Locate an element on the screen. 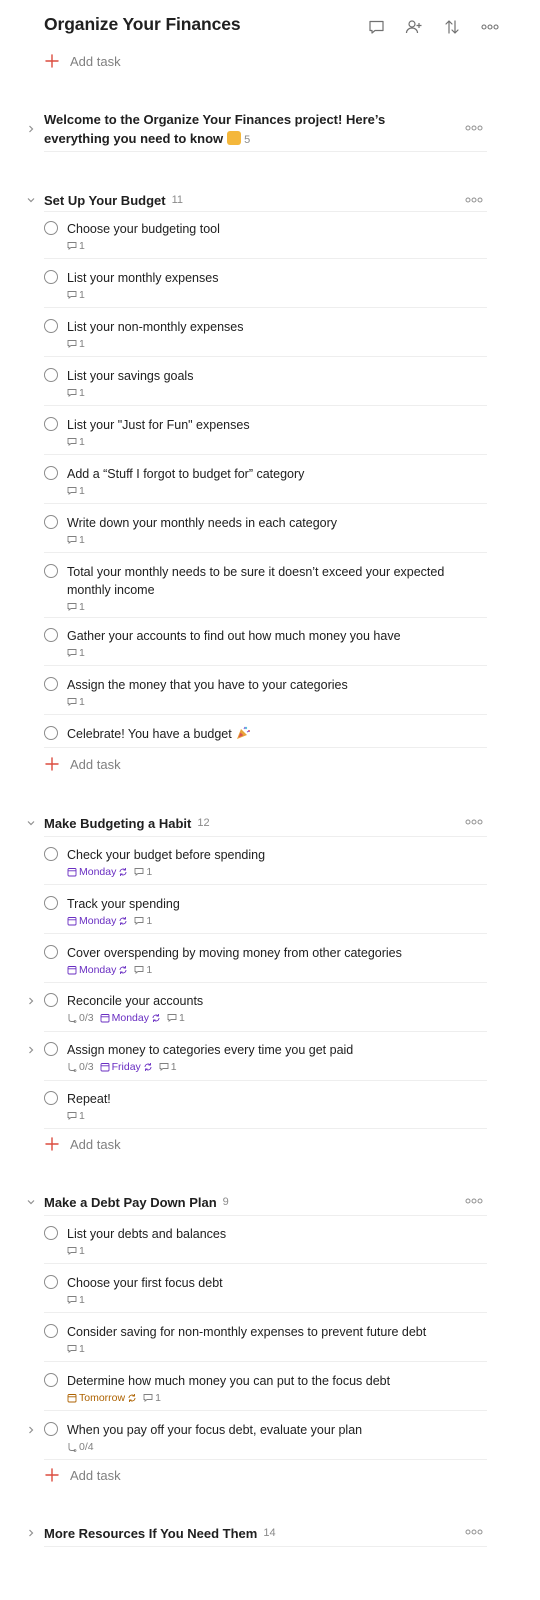  page-title: Organize Your Finances is located at coordinates (142, 24).